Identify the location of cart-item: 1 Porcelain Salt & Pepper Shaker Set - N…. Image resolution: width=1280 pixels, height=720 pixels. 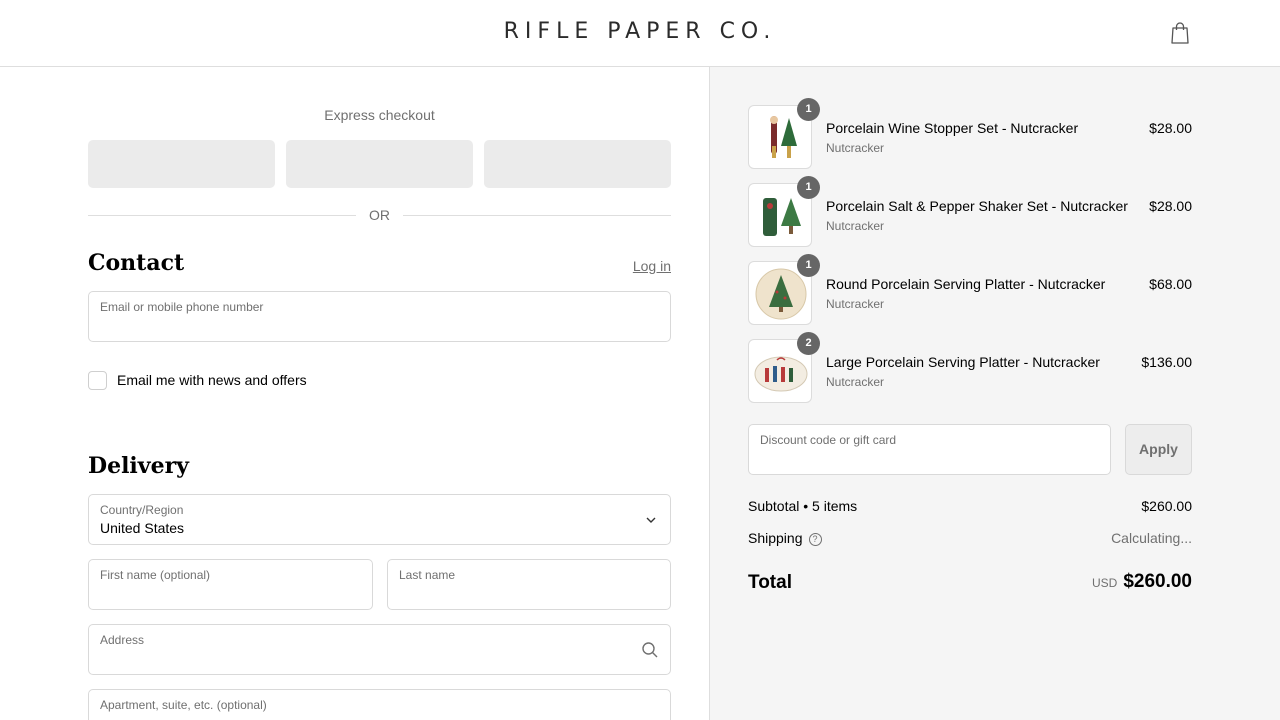
(970, 211).